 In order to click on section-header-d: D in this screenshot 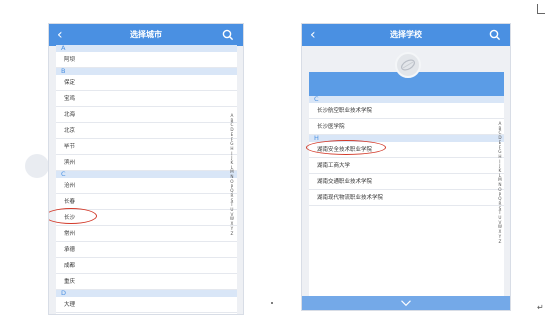, I will do `click(146, 293)`.